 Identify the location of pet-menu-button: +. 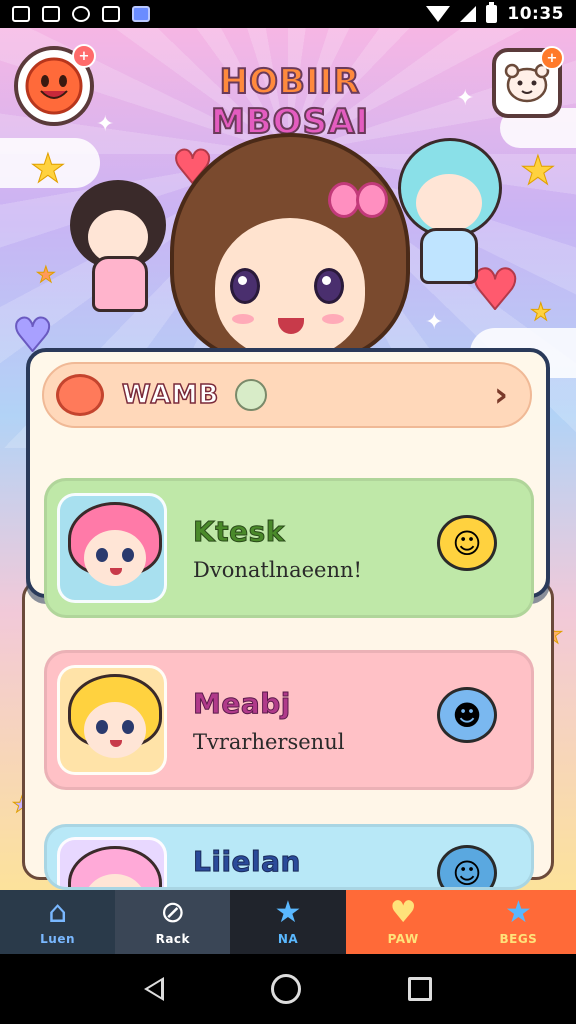
(528, 82).